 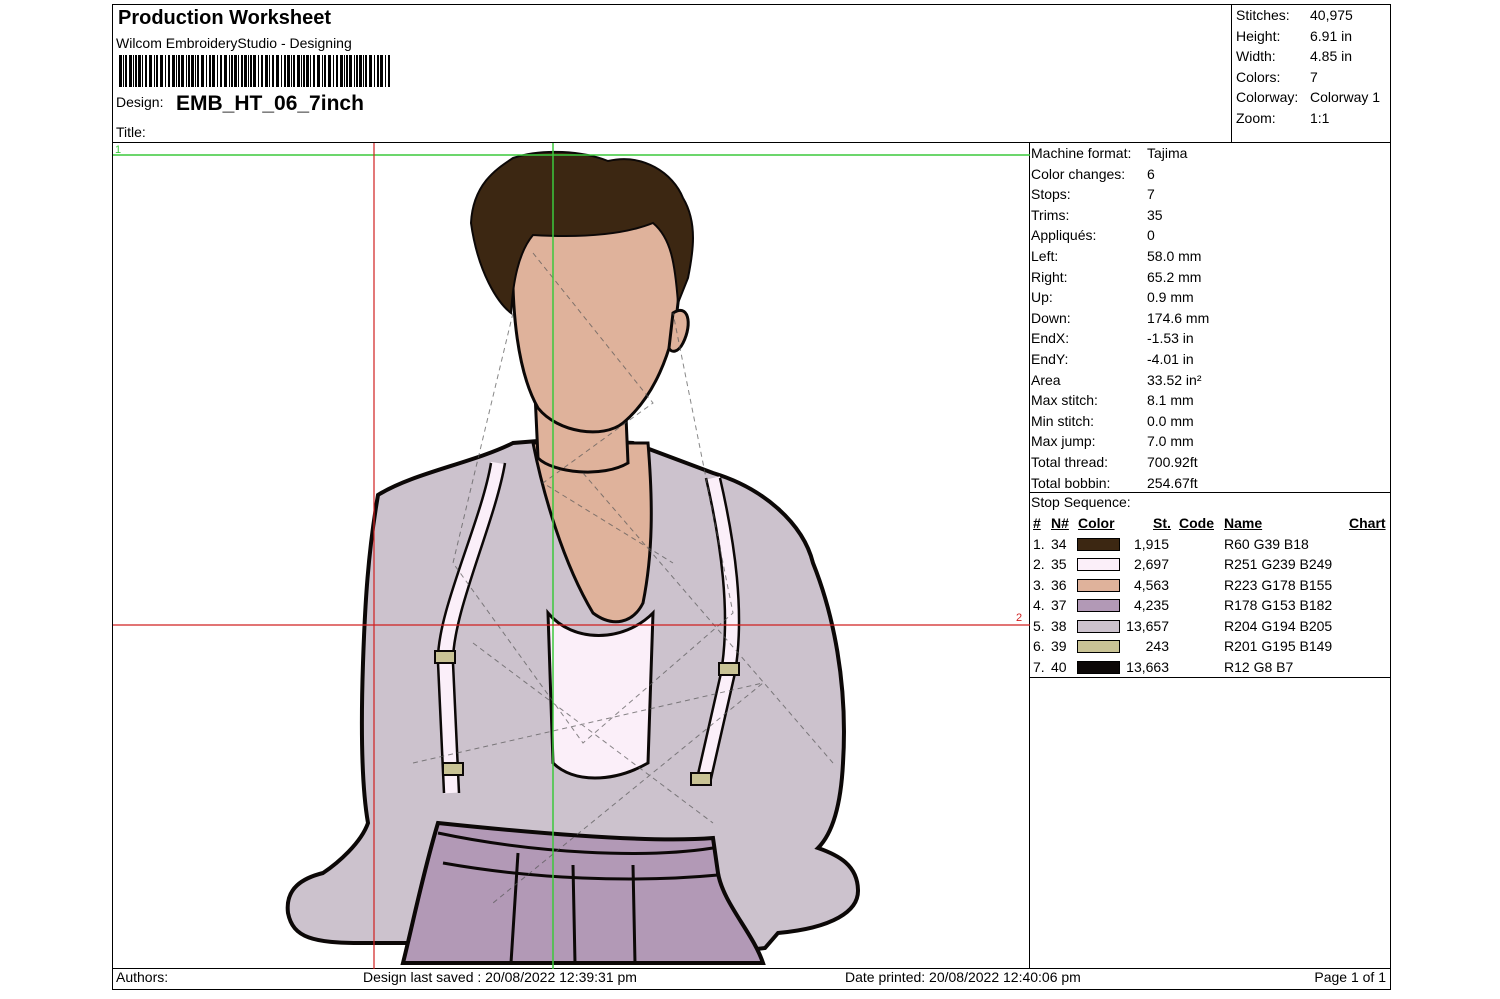 What do you see at coordinates (1093, 235) in the screenshot?
I see `machine-row: Appliqués: 0` at bounding box center [1093, 235].